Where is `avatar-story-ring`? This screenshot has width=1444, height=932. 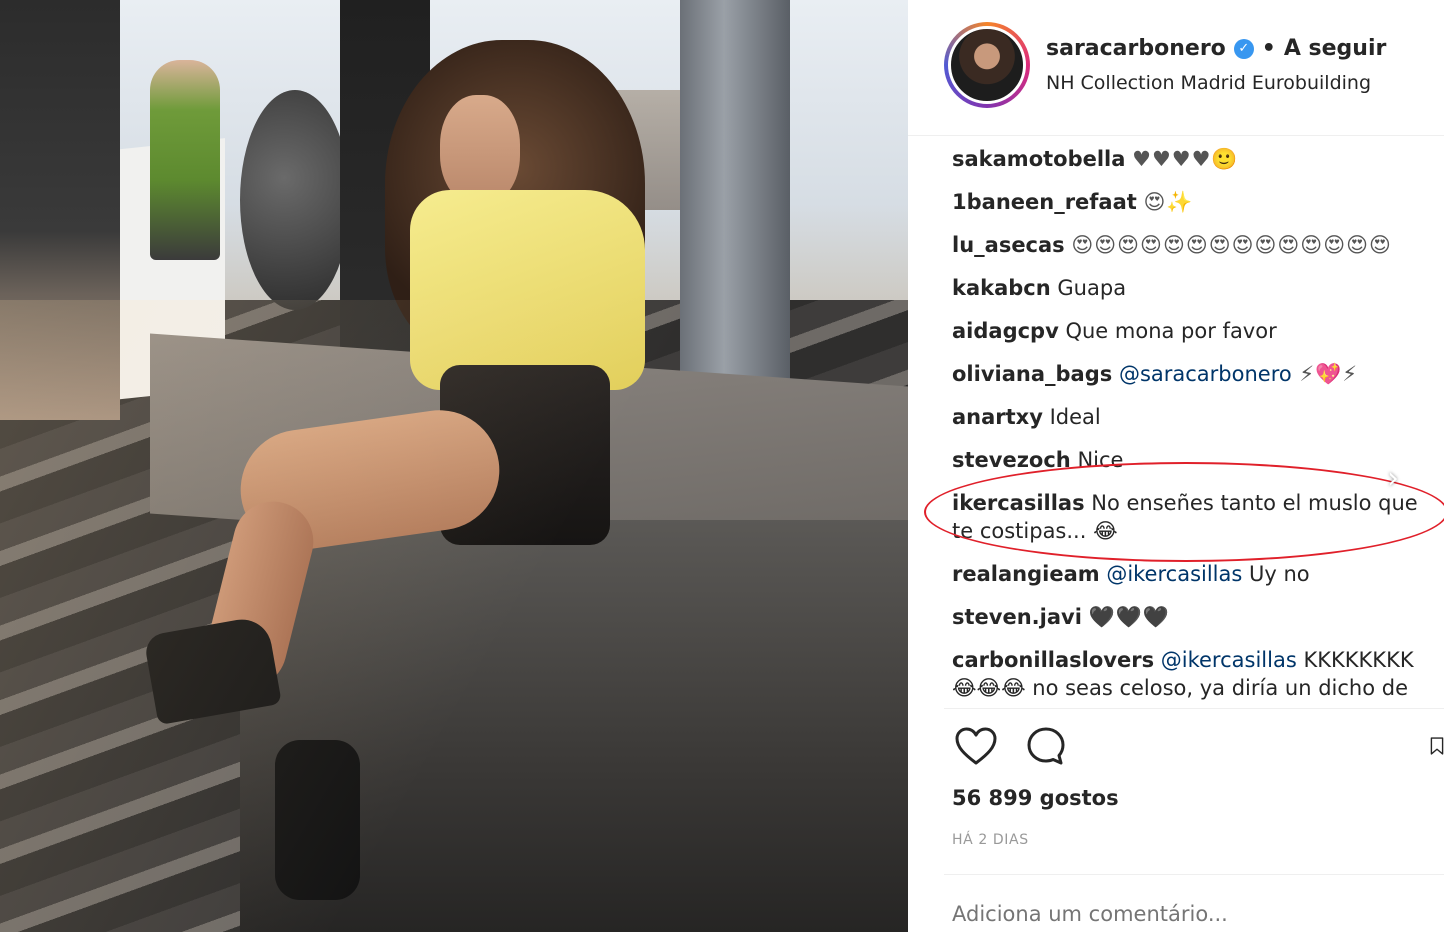 avatar-story-ring is located at coordinates (987, 65).